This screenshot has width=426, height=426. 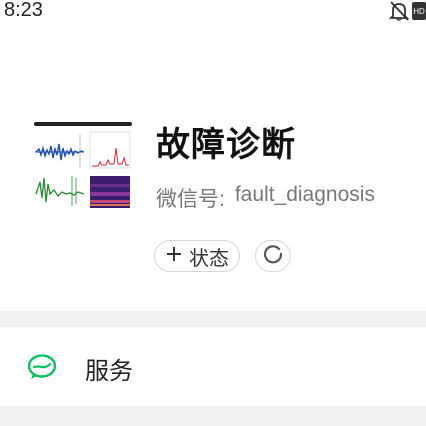 I want to click on refresh-circle-icon, so click(x=273, y=256).